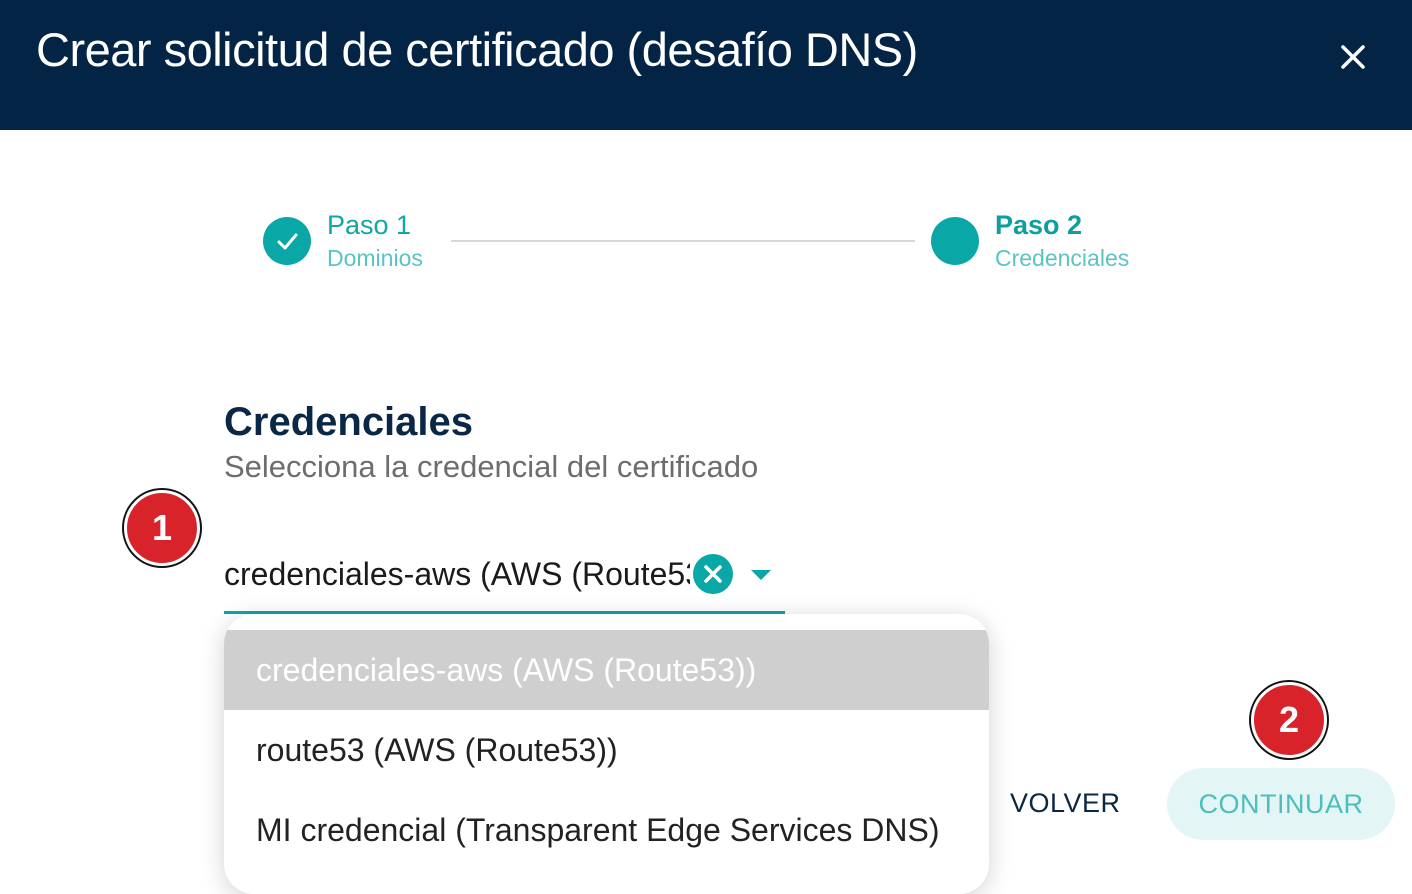 The height and width of the screenshot is (894, 1412). What do you see at coordinates (1289, 720) in the screenshot?
I see `annotation-marker-2: 2` at bounding box center [1289, 720].